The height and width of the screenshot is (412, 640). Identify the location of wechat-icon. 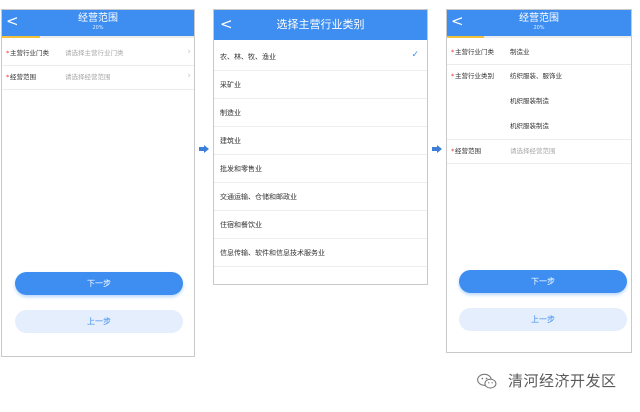
(487, 381).